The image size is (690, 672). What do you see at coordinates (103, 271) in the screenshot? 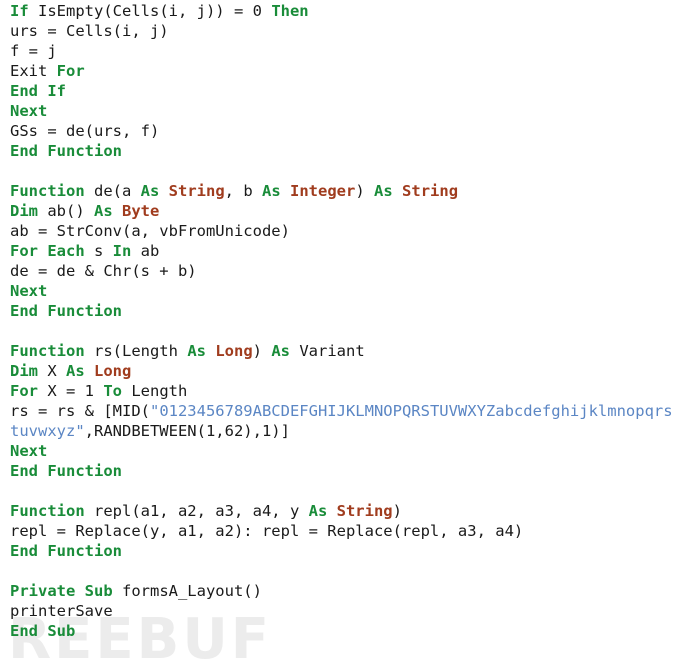
I see `code-token-pln: de = de & Chr(s + b)` at bounding box center [103, 271].